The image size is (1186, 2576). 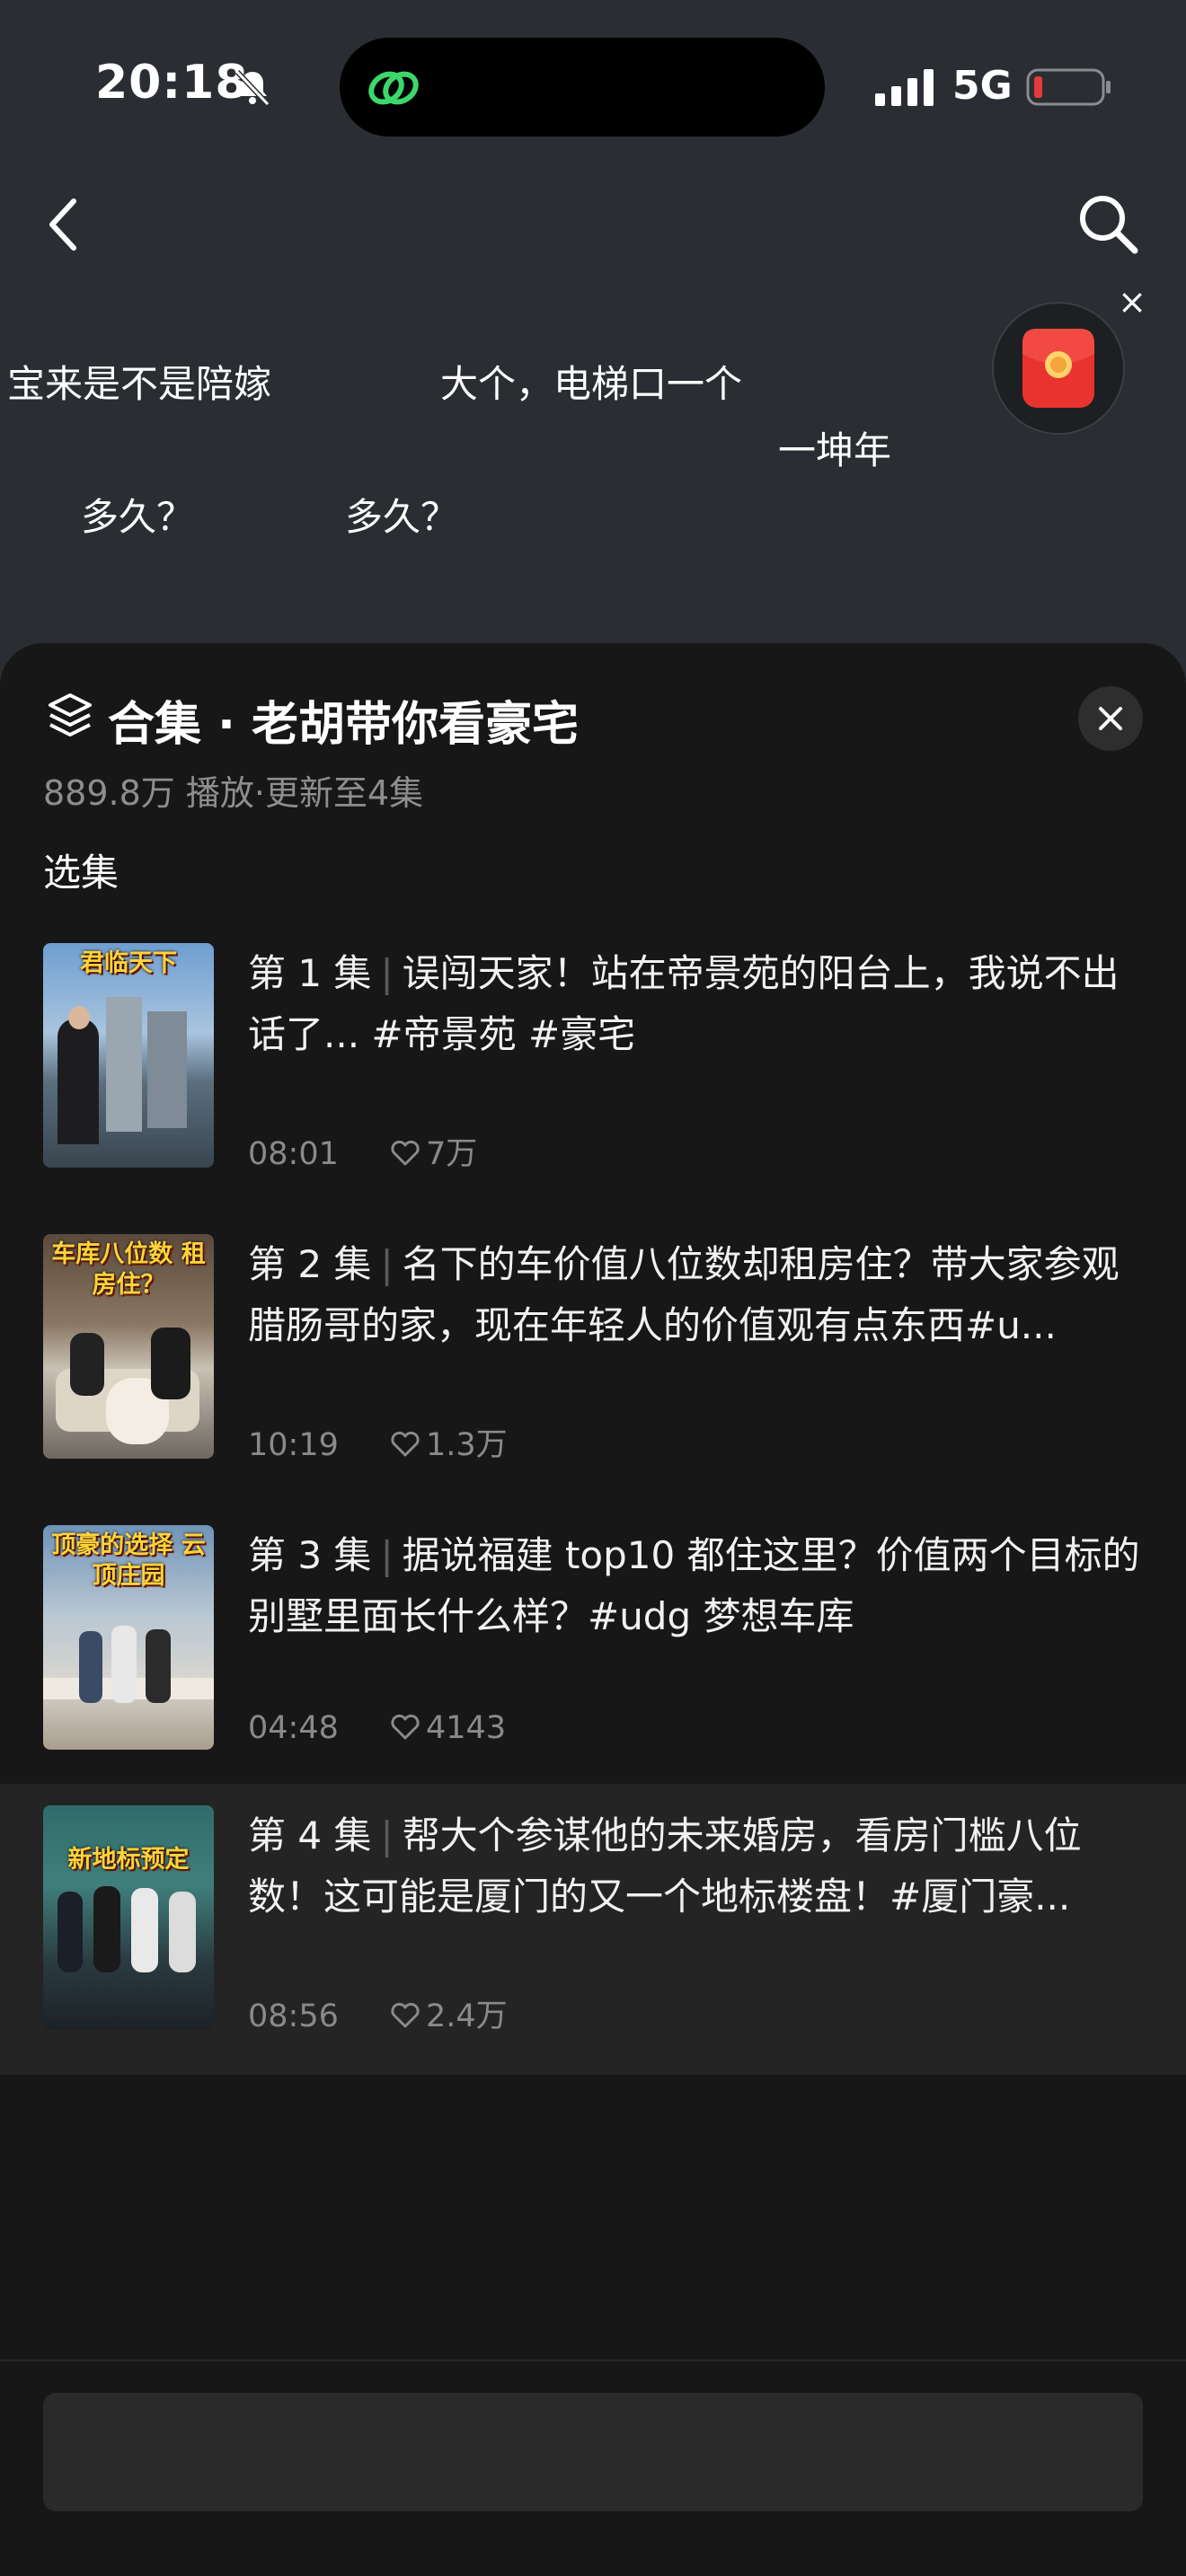 I want to click on network-type: 5G, so click(x=982, y=86).